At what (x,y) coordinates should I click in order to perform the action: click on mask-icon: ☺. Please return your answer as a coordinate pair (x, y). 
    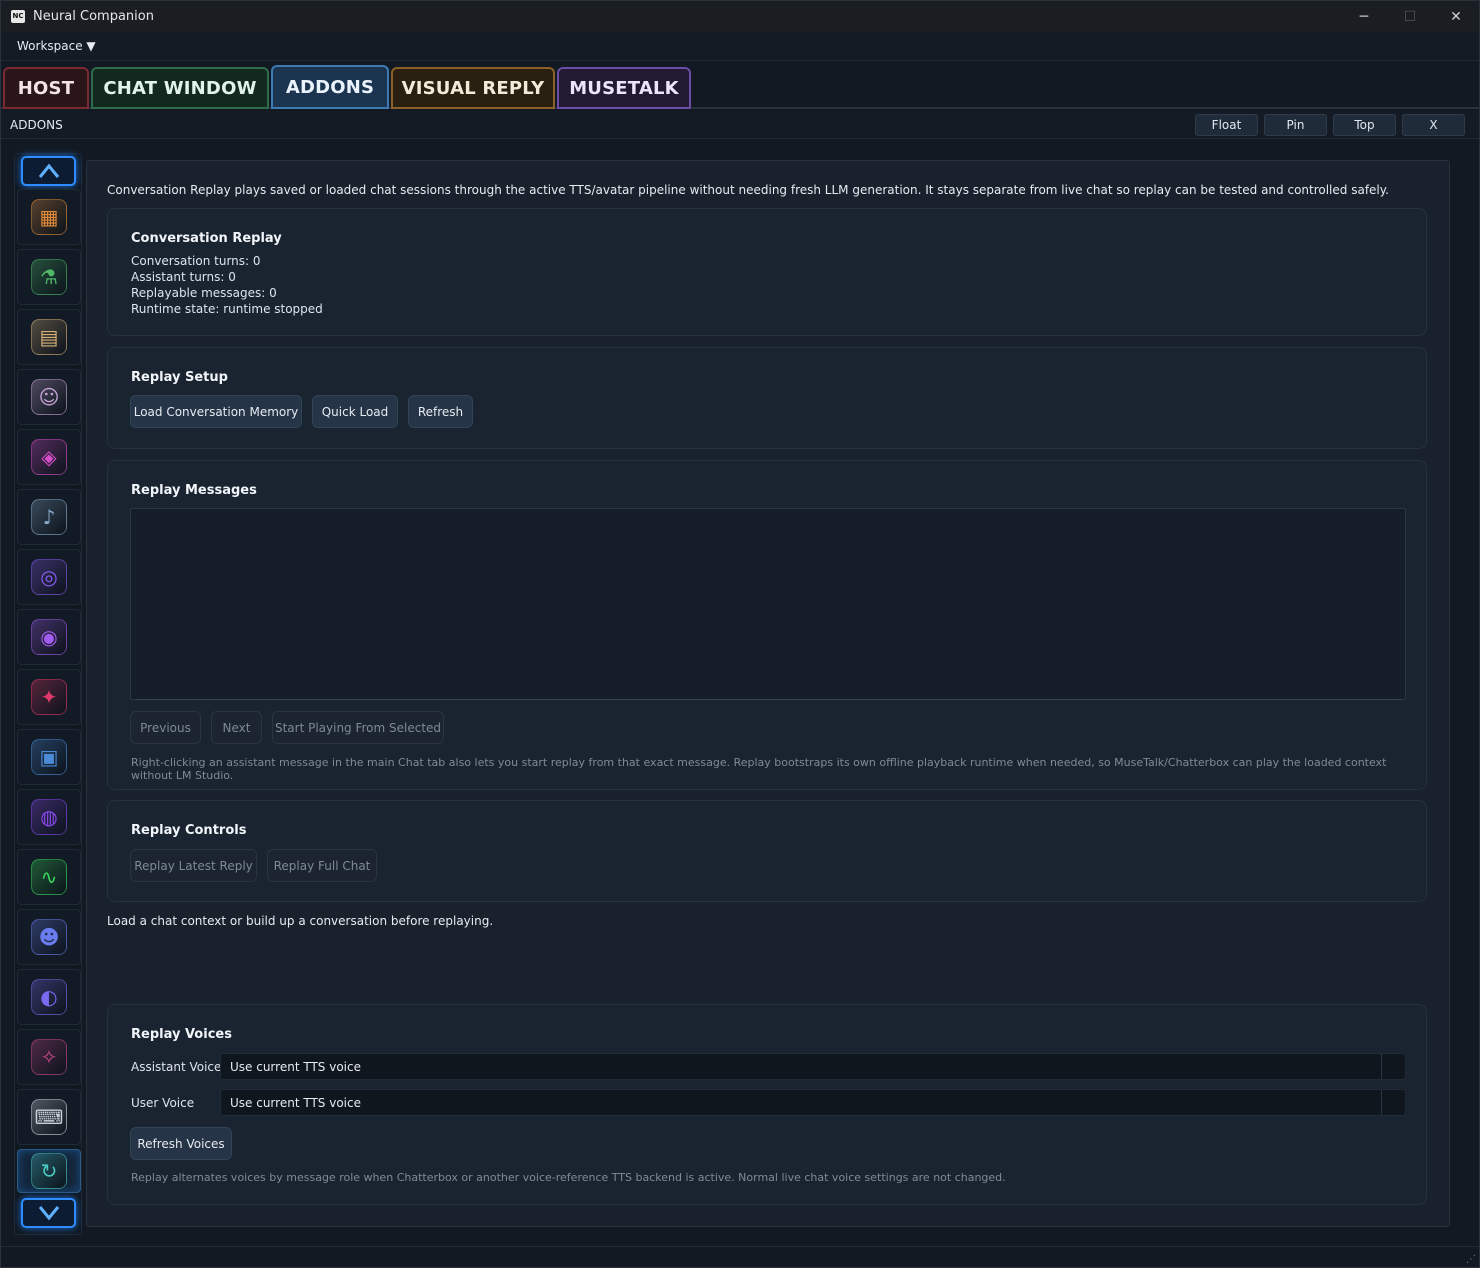
    Looking at the image, I should click on (49, 397).